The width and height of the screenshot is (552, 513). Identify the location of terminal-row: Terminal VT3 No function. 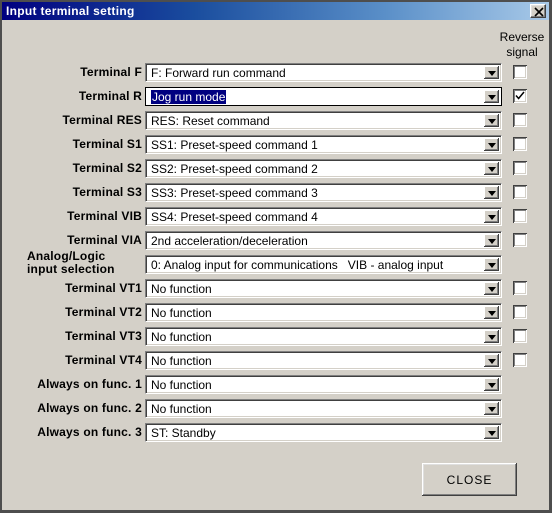
(277, 338).